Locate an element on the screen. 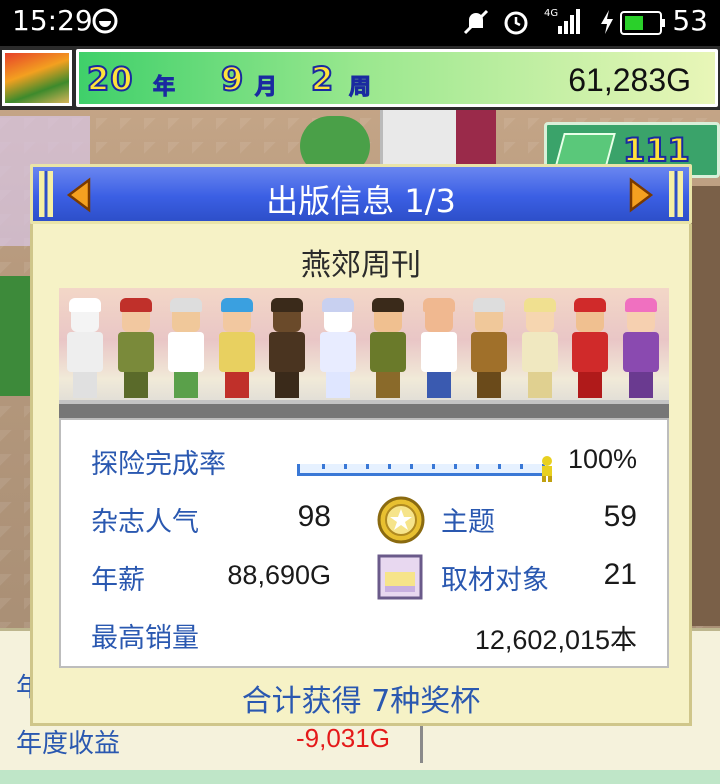  arrow-right-icon is located at coordinates (641, 195).